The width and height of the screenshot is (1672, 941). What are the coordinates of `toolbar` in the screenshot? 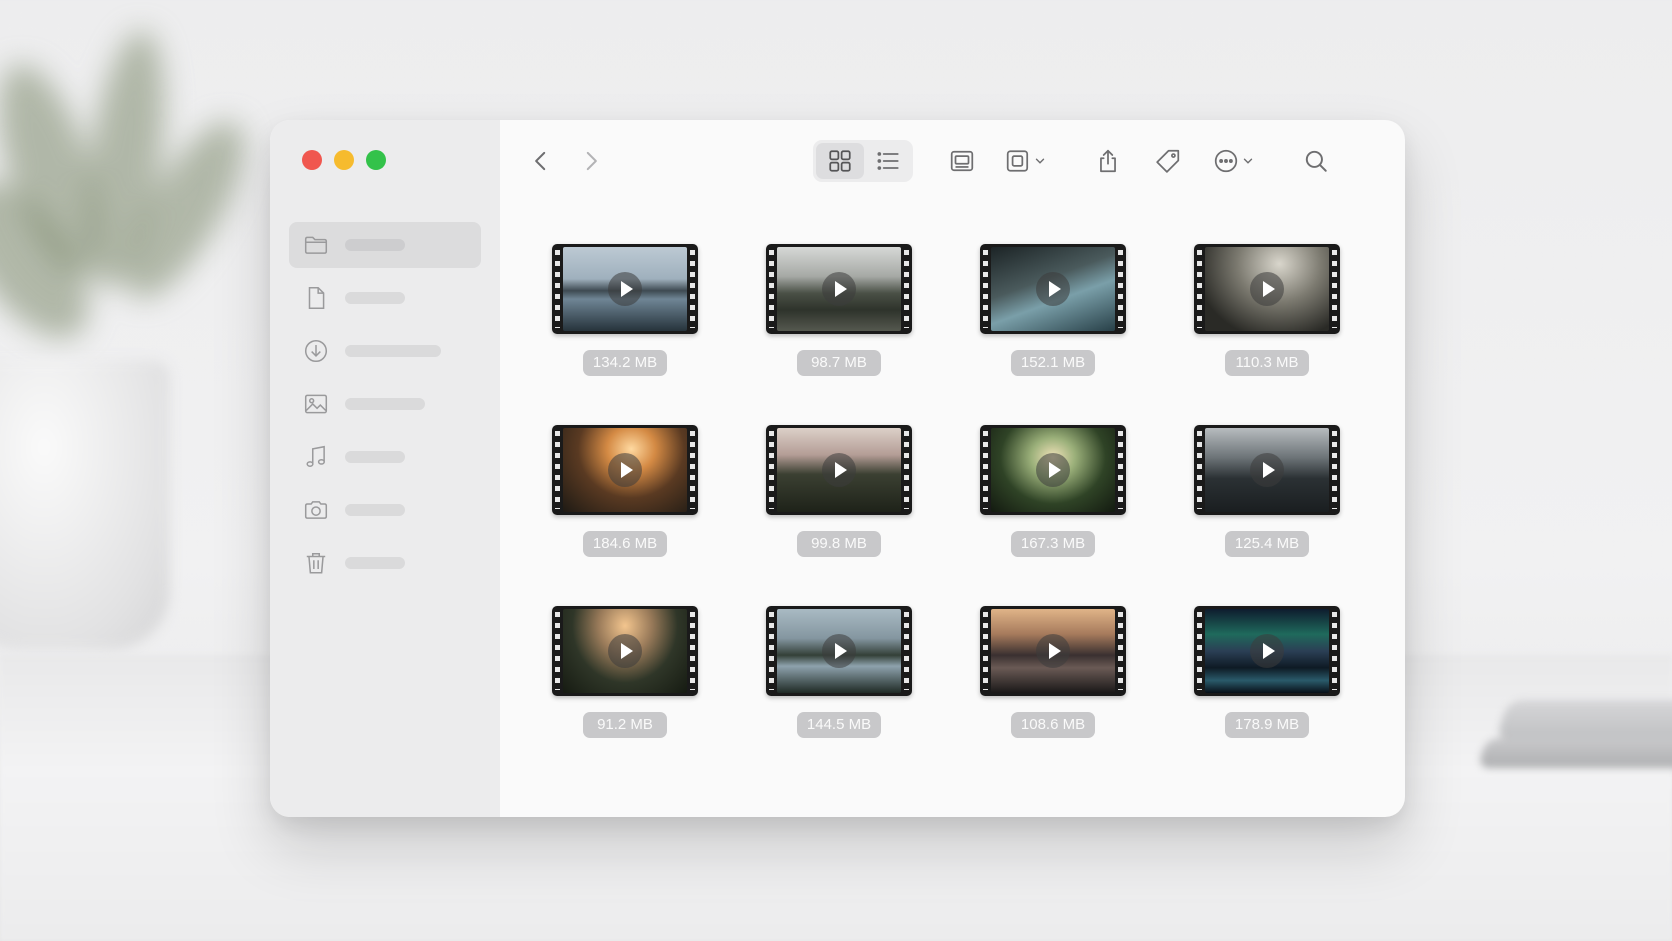 It's located at (952, 160).